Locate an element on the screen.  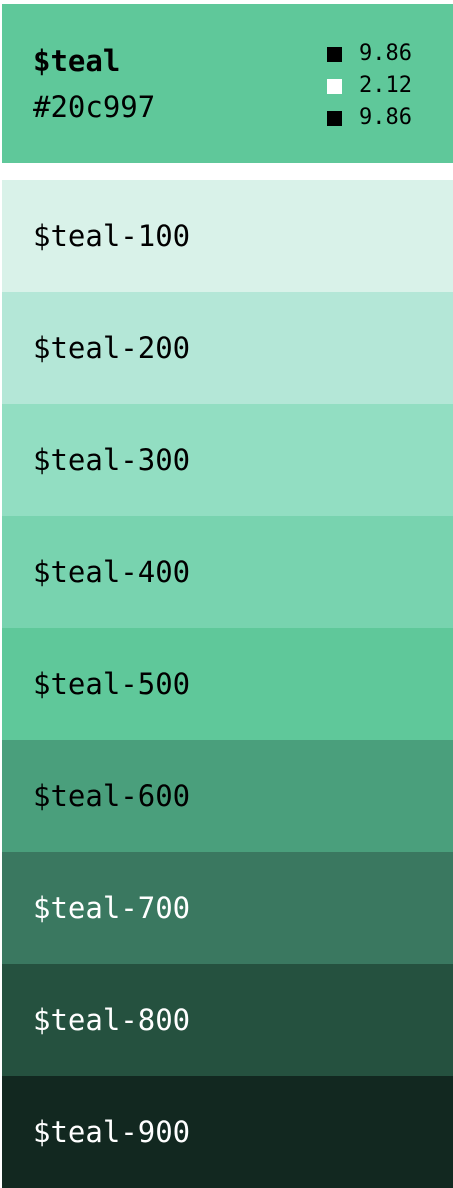
teal-base-swatch: $teal #20c997 9.86 2.12 9.86 is located at coordinates (227, 83).